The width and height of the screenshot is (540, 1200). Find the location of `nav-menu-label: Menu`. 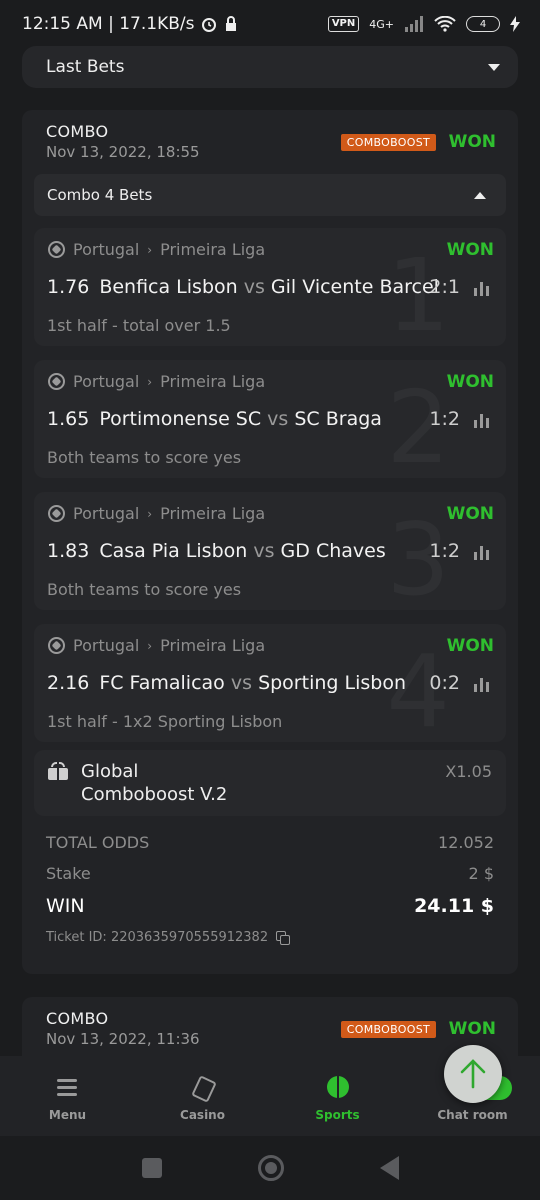

nav-menu-label: Menu is located at coordinates (67, 1115).